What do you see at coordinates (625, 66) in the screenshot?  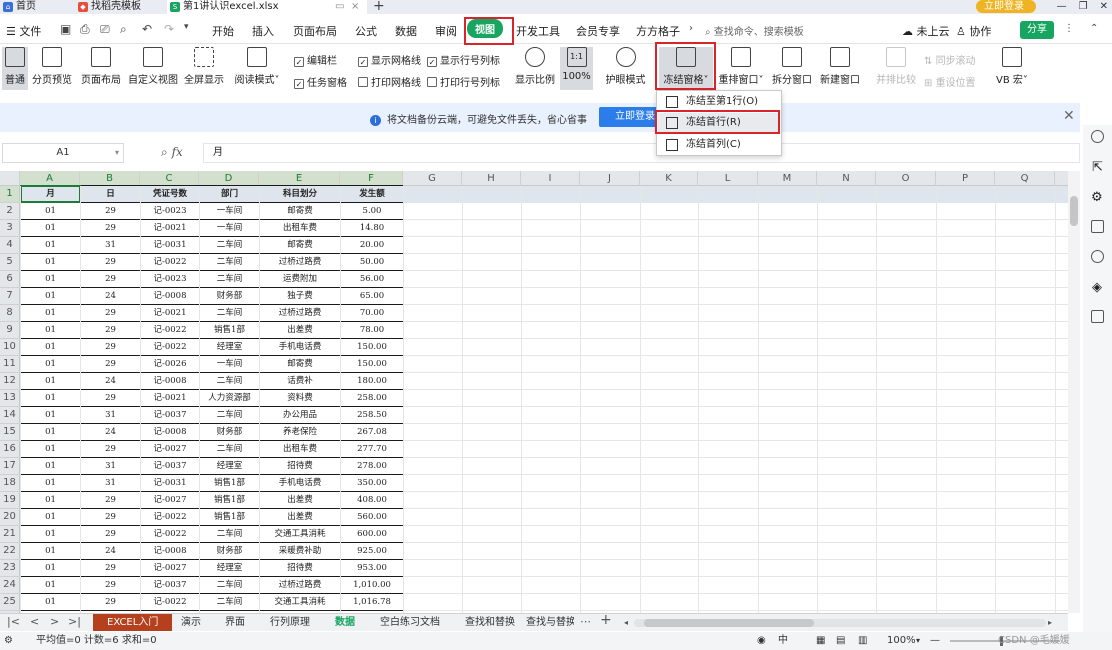 I see `eye-protection-button: 护眼模式` at bounding box center [625, 66].